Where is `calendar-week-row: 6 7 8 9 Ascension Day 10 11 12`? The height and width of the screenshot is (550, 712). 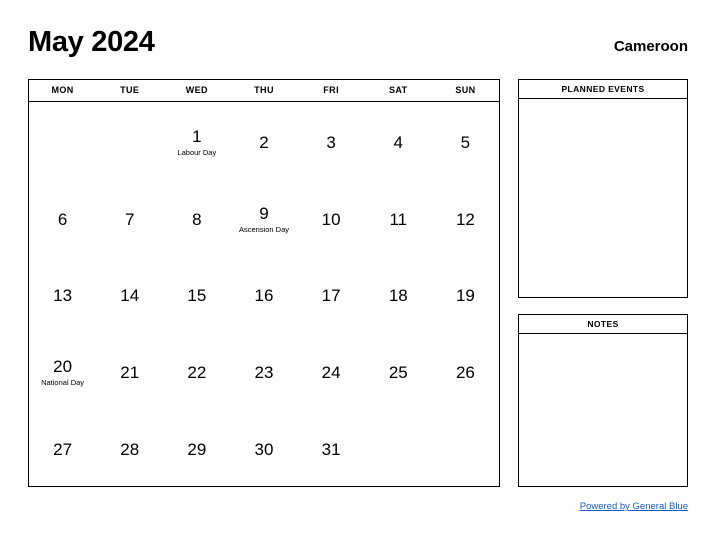 calendar-week-row: 6 7 8 9 Ascension Day 10 11 12 is located at coordinates (264, 217).